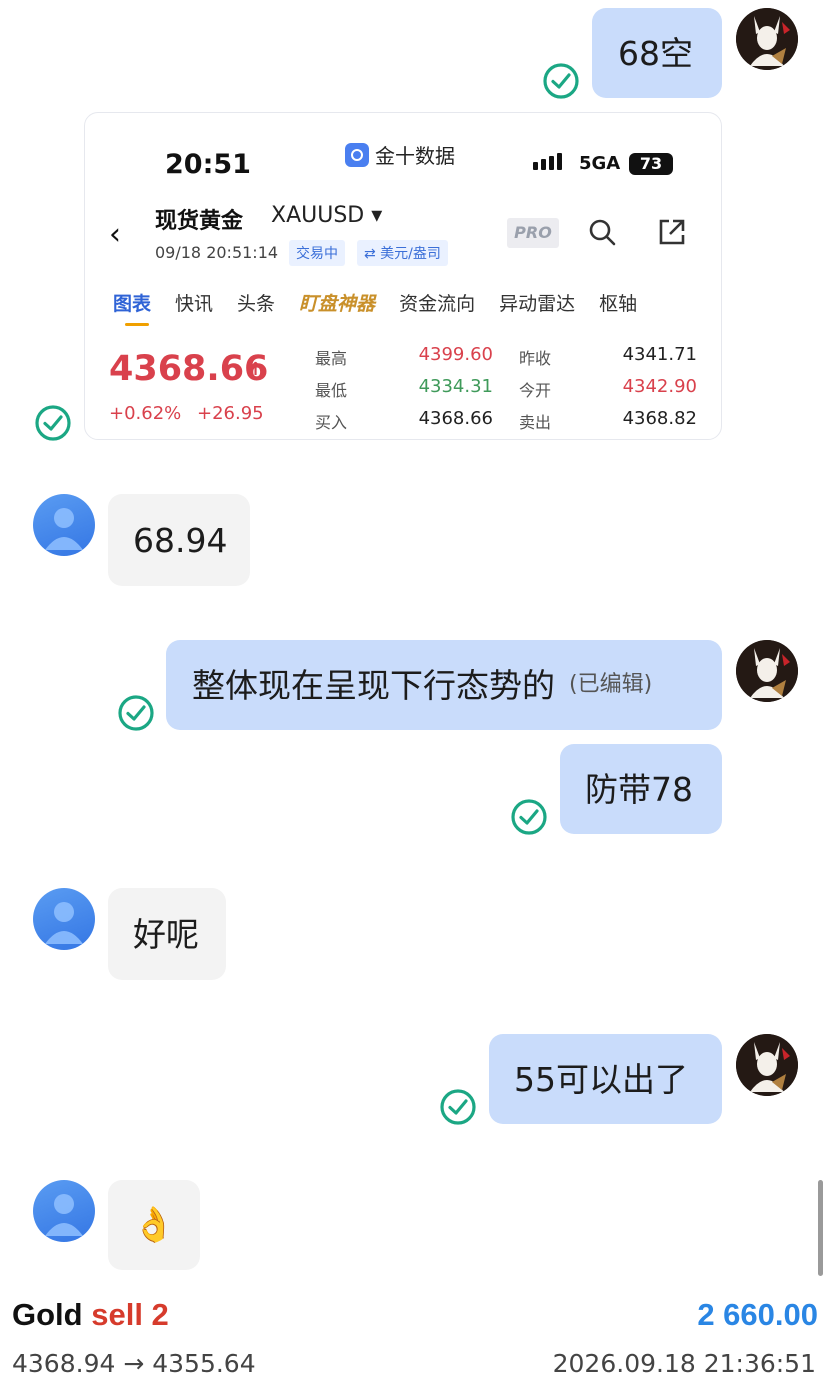 Image resolution: width=830 pixels, height=1398 pixels. I want to click on quote-value-prev-close: 4341.71, so click(659, 354).